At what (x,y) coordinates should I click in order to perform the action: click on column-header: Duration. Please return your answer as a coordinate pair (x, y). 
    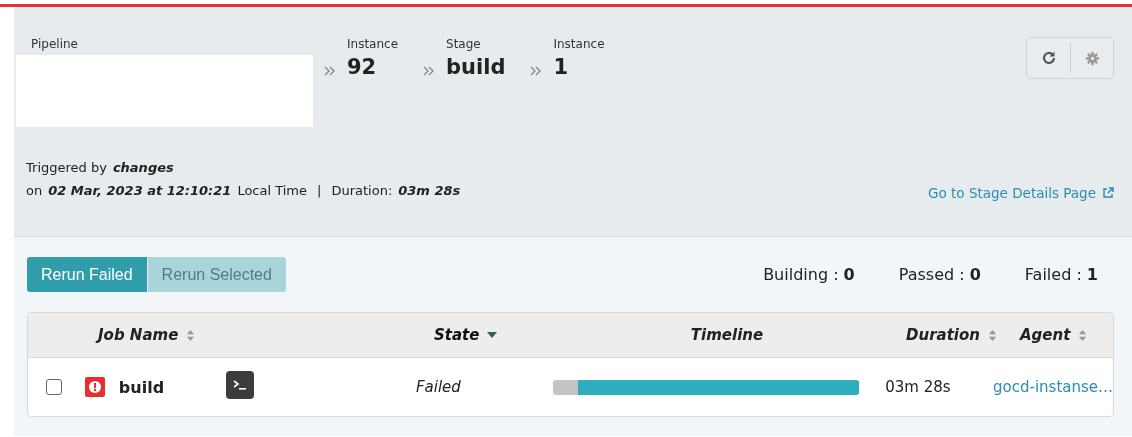
    Looking at the image, I should click on (943, 335).